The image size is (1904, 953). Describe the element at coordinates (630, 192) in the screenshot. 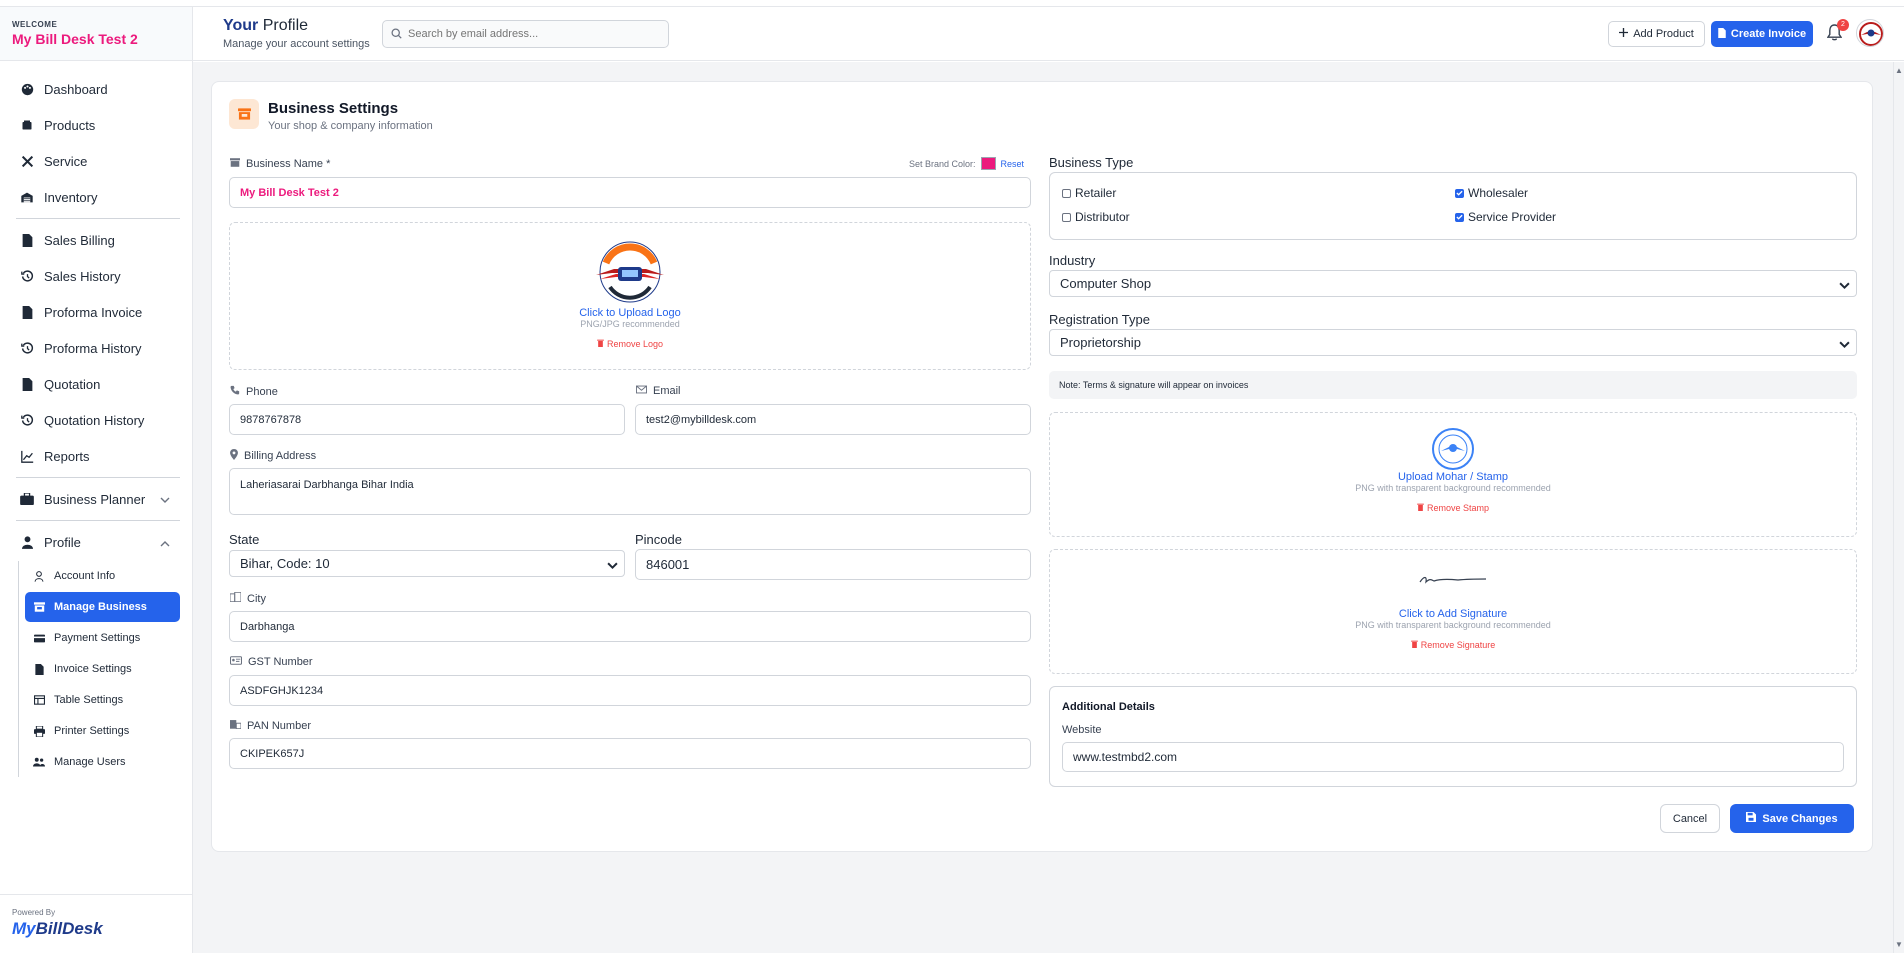

I see `business-name-input: My Bill Desk Test 2` at that location.